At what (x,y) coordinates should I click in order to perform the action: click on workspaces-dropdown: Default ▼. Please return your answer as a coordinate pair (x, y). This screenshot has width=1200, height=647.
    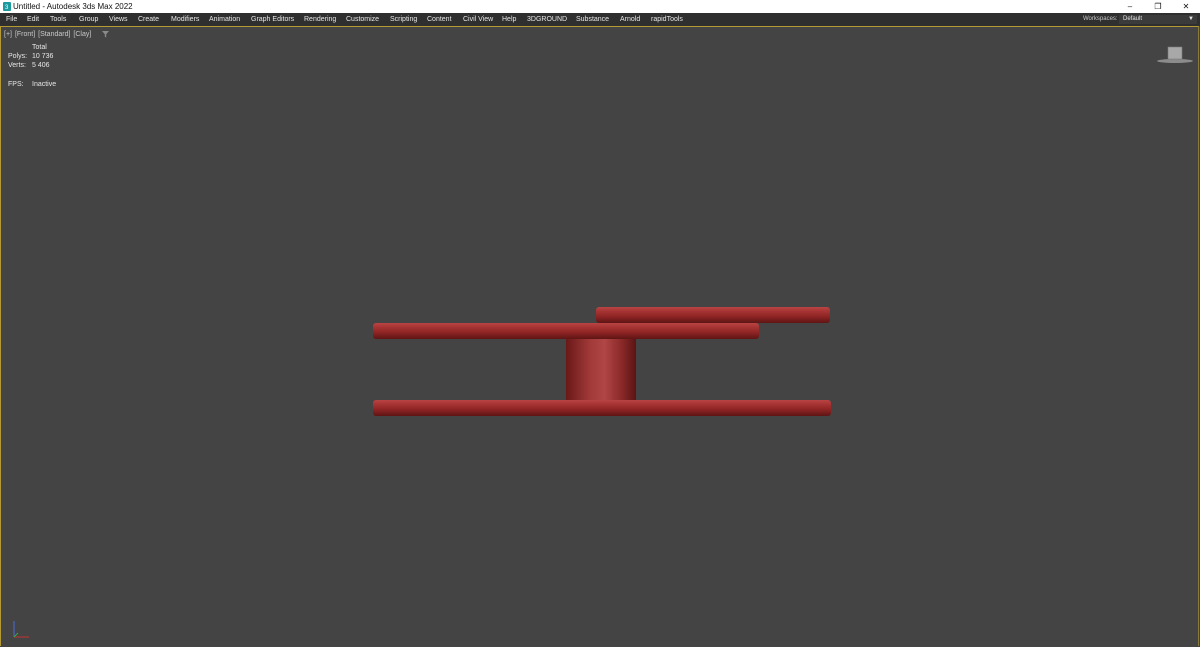
    Looking at the image, I should click on (1158, 19).